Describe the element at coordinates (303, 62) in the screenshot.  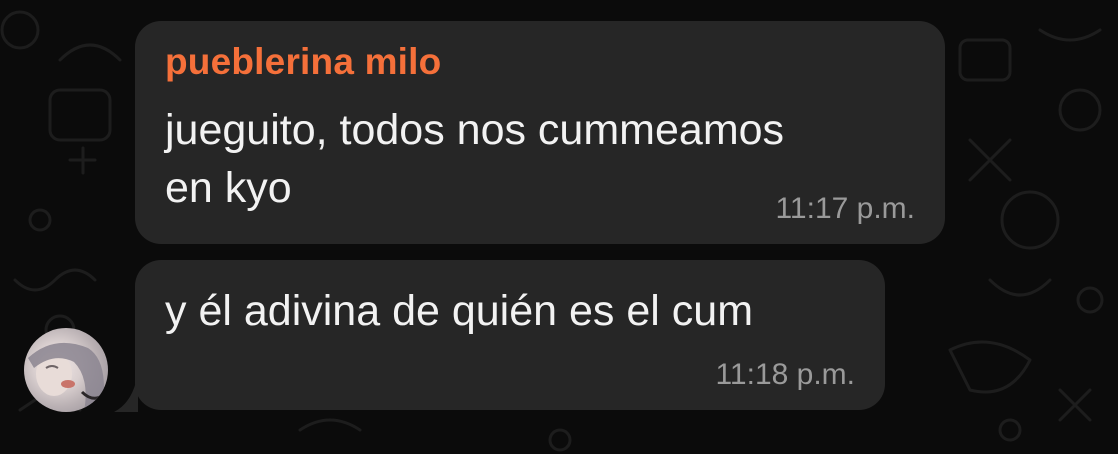
I see `sender-name: pueblerina milo` at that location.